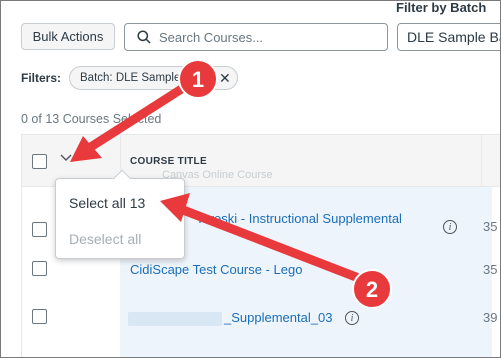 Image resolution: width=501 pixels, height=358 pixels. I want to click on annotation-badge-2: 2, so click(372, 289).